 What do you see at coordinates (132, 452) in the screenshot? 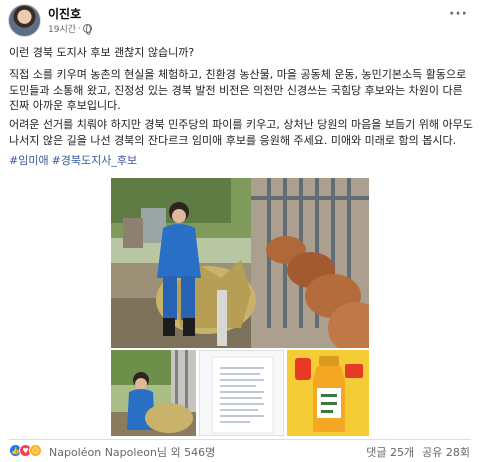
I see `reactions-count: Napoléon Napoleon님 외 546명` at bounding box center [132, 452].